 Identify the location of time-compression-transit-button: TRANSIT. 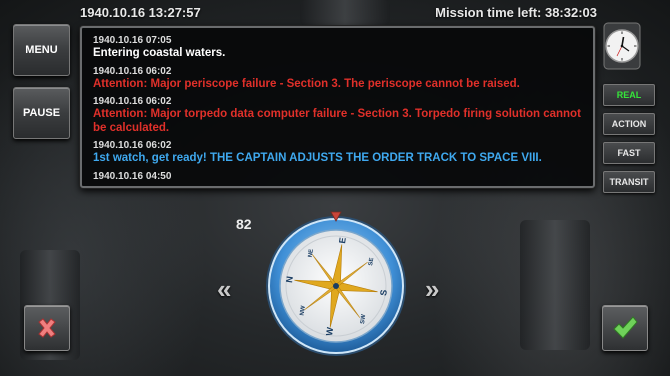
(629, 182).